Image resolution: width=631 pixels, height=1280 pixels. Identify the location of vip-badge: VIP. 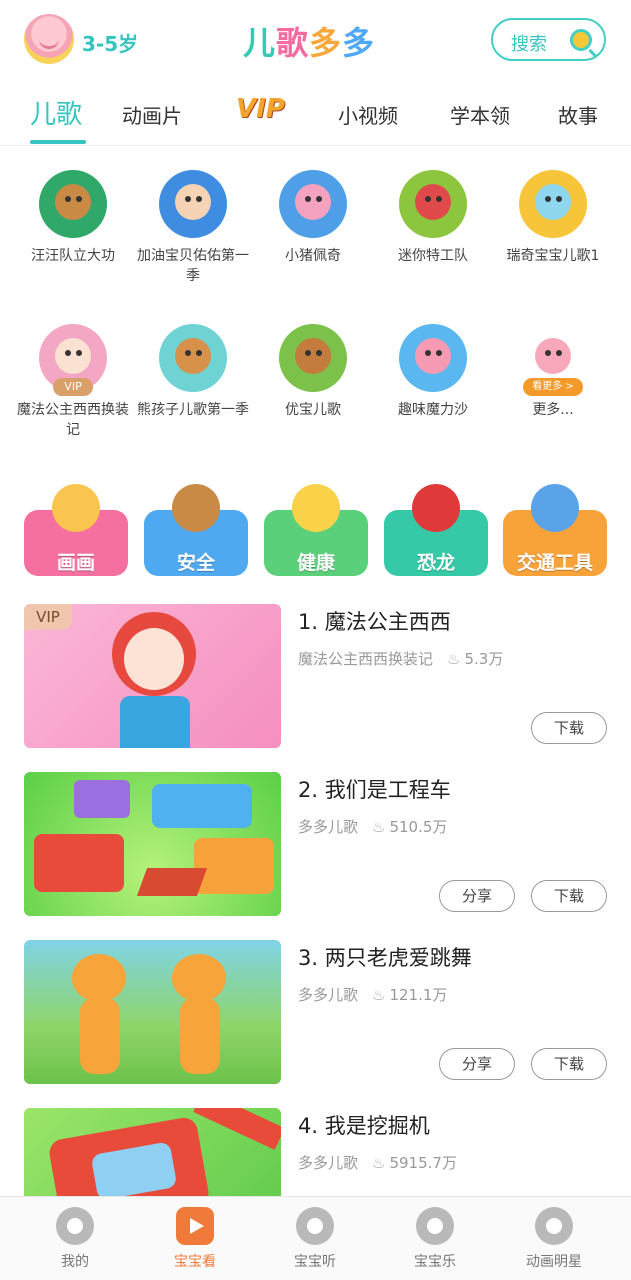
(48, 617).